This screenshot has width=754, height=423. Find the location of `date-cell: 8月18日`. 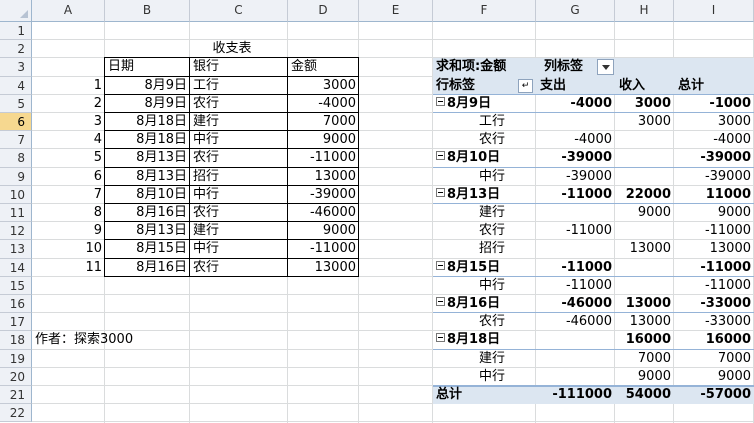

date-cell: 8月18日 is located at coordinates (147, 122).